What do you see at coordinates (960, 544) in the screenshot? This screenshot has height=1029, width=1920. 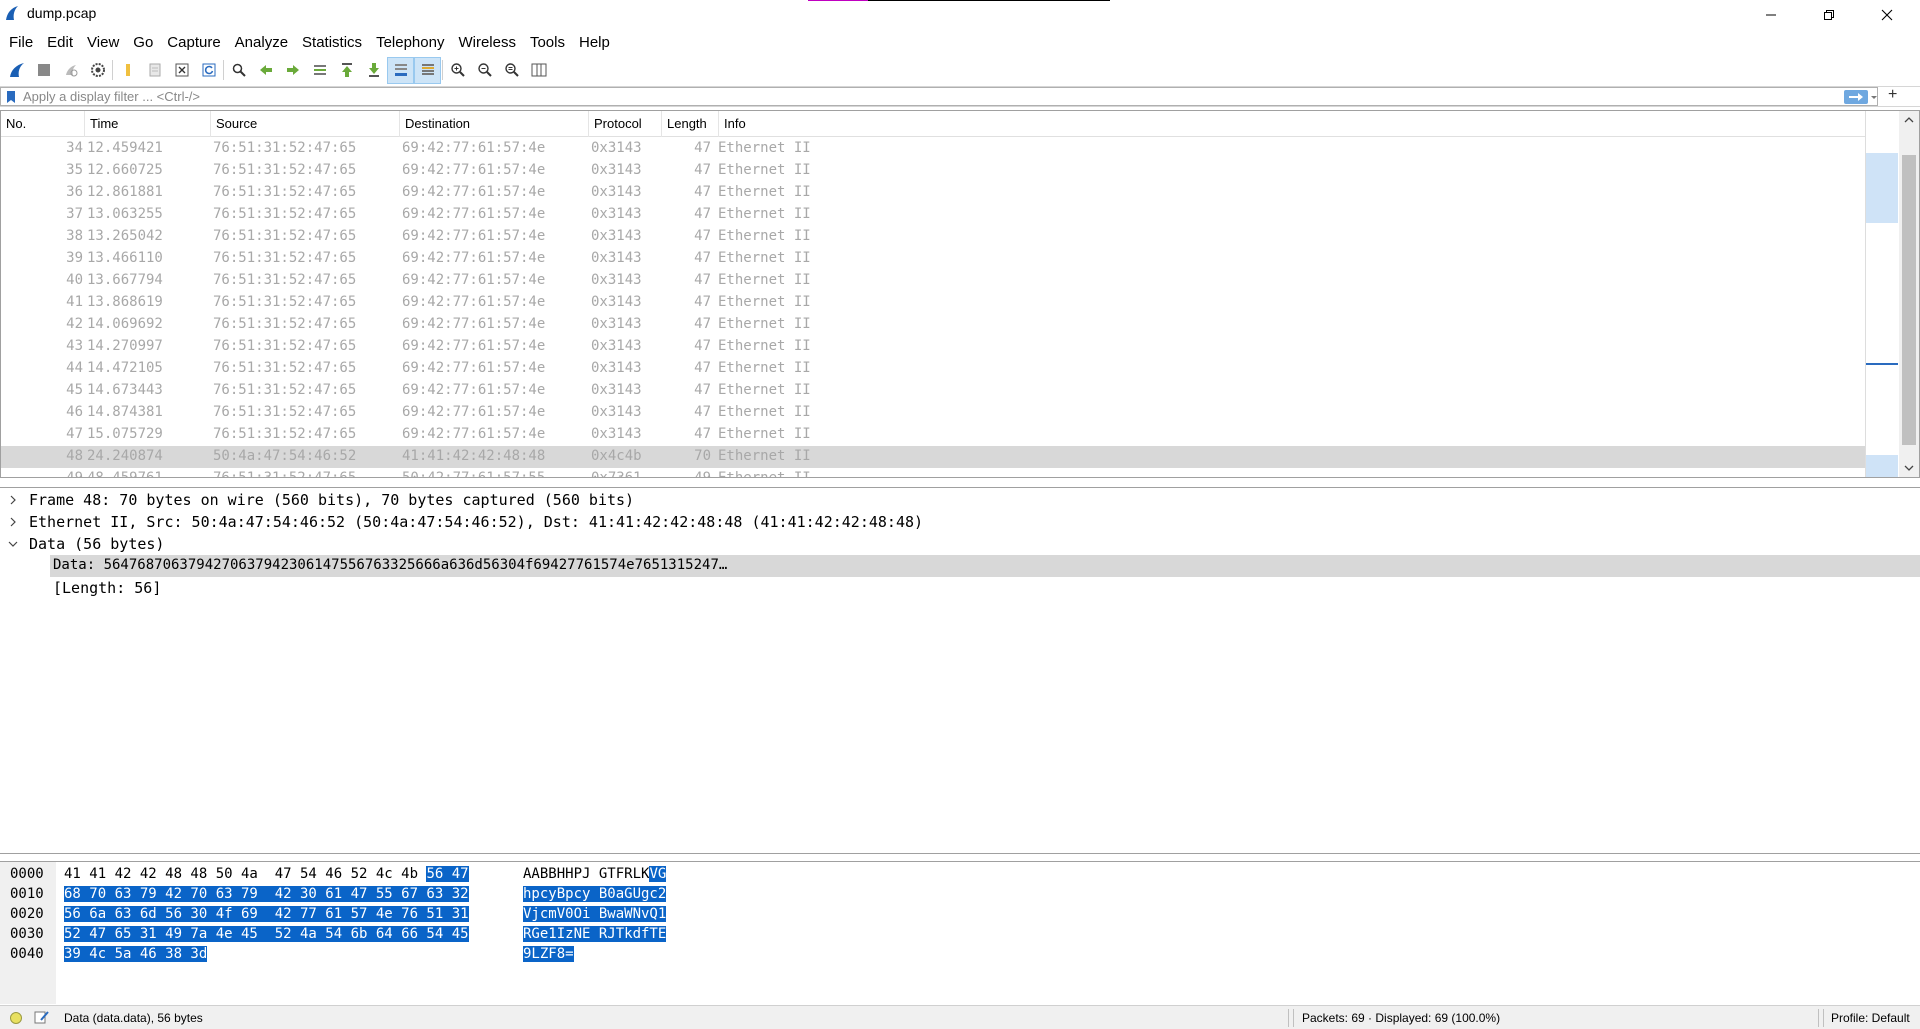 I see `tree-item-data: Data (56 bytes)` at bounding box center [960, 544].